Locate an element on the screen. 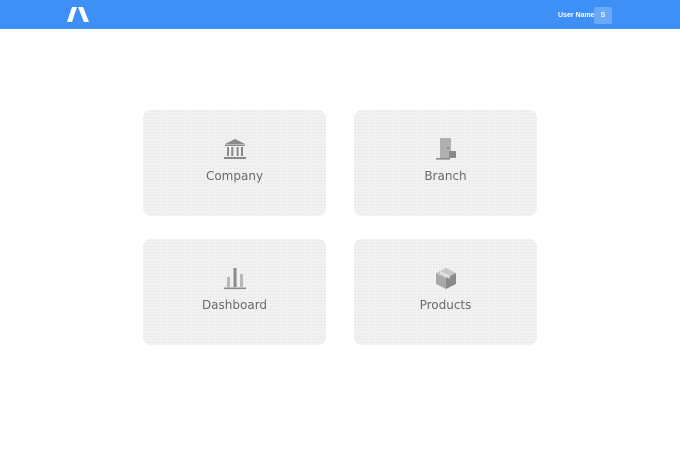 The image size is (680, 450). company-card: Company is located at coordinates (234, 163).